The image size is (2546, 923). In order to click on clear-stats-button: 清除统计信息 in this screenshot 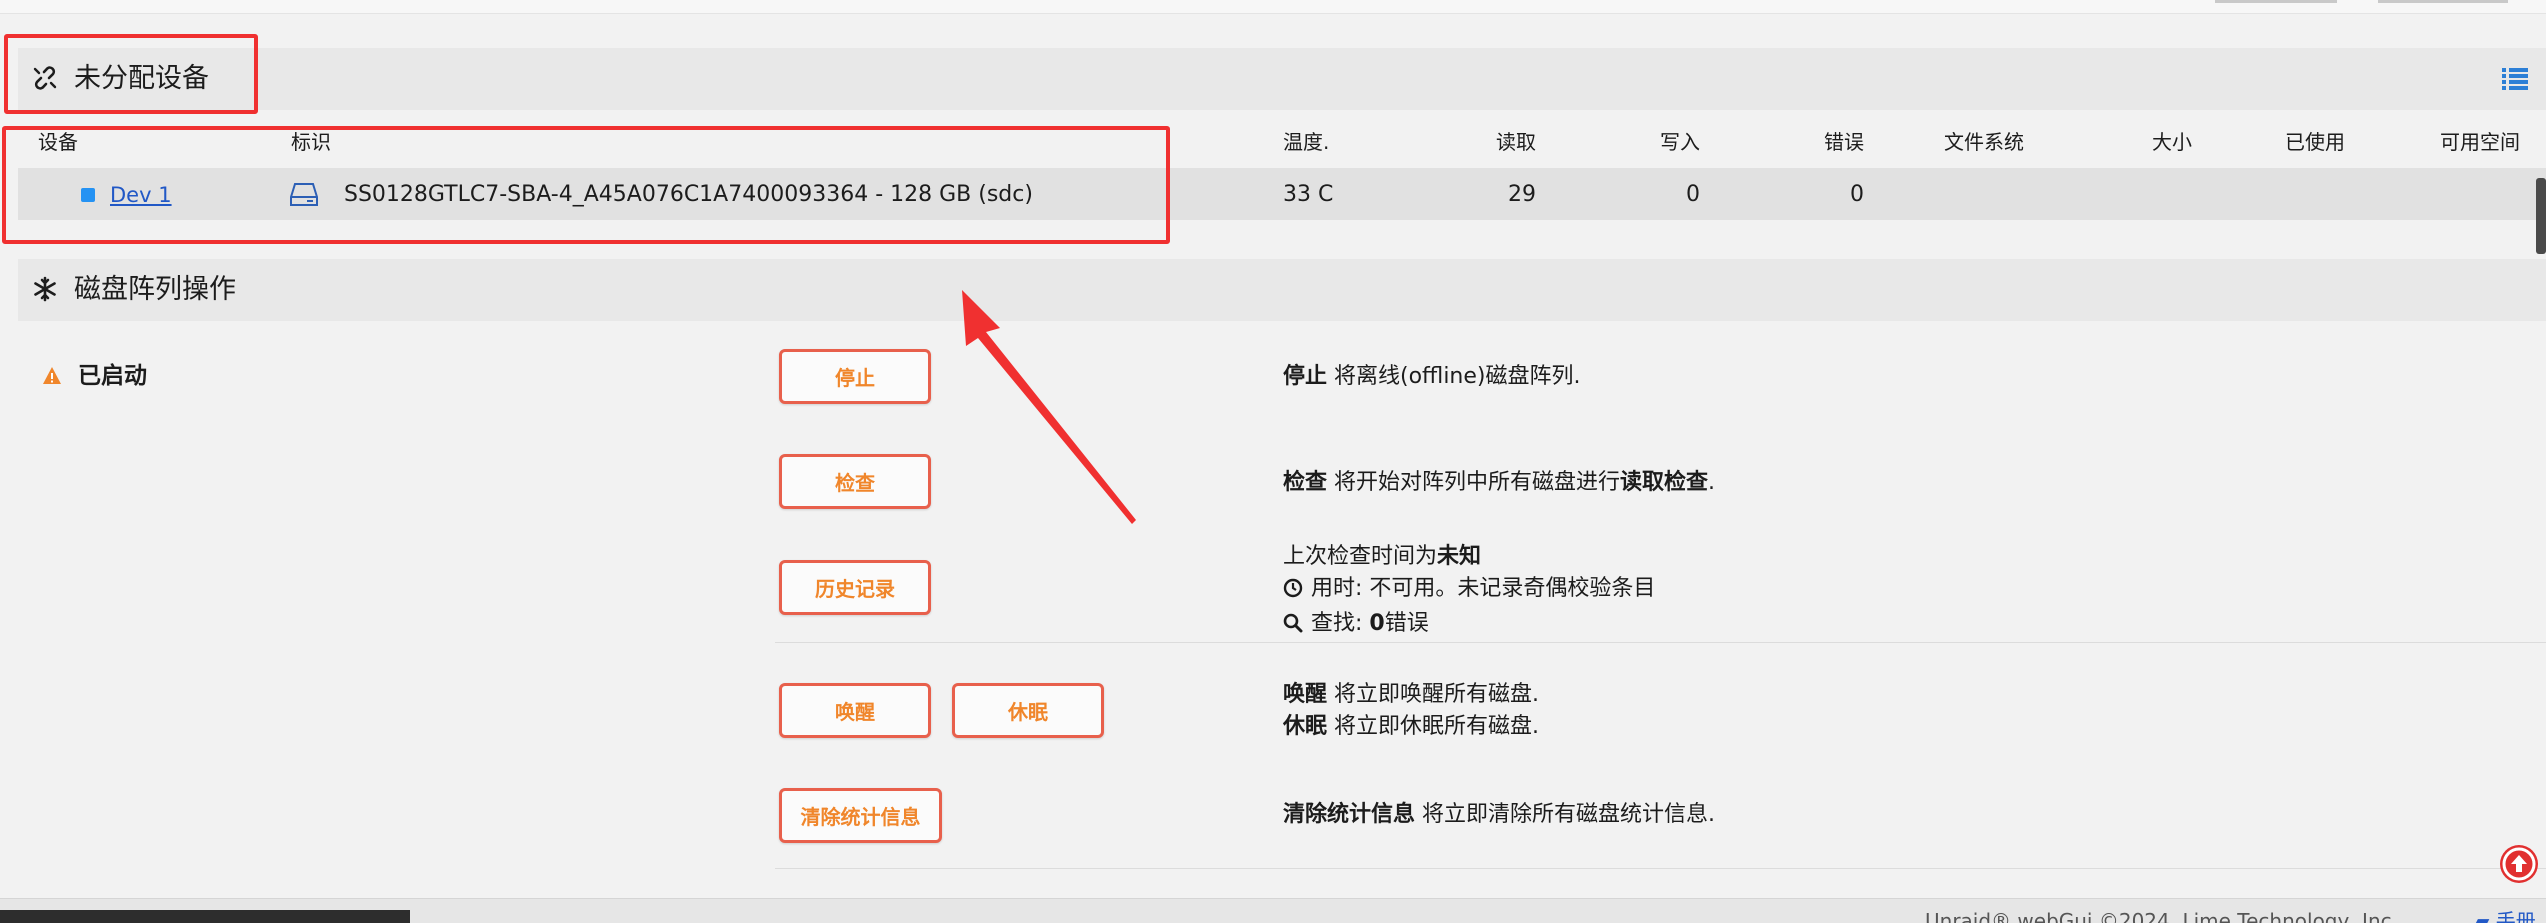, I will do `click(860, 815)`.